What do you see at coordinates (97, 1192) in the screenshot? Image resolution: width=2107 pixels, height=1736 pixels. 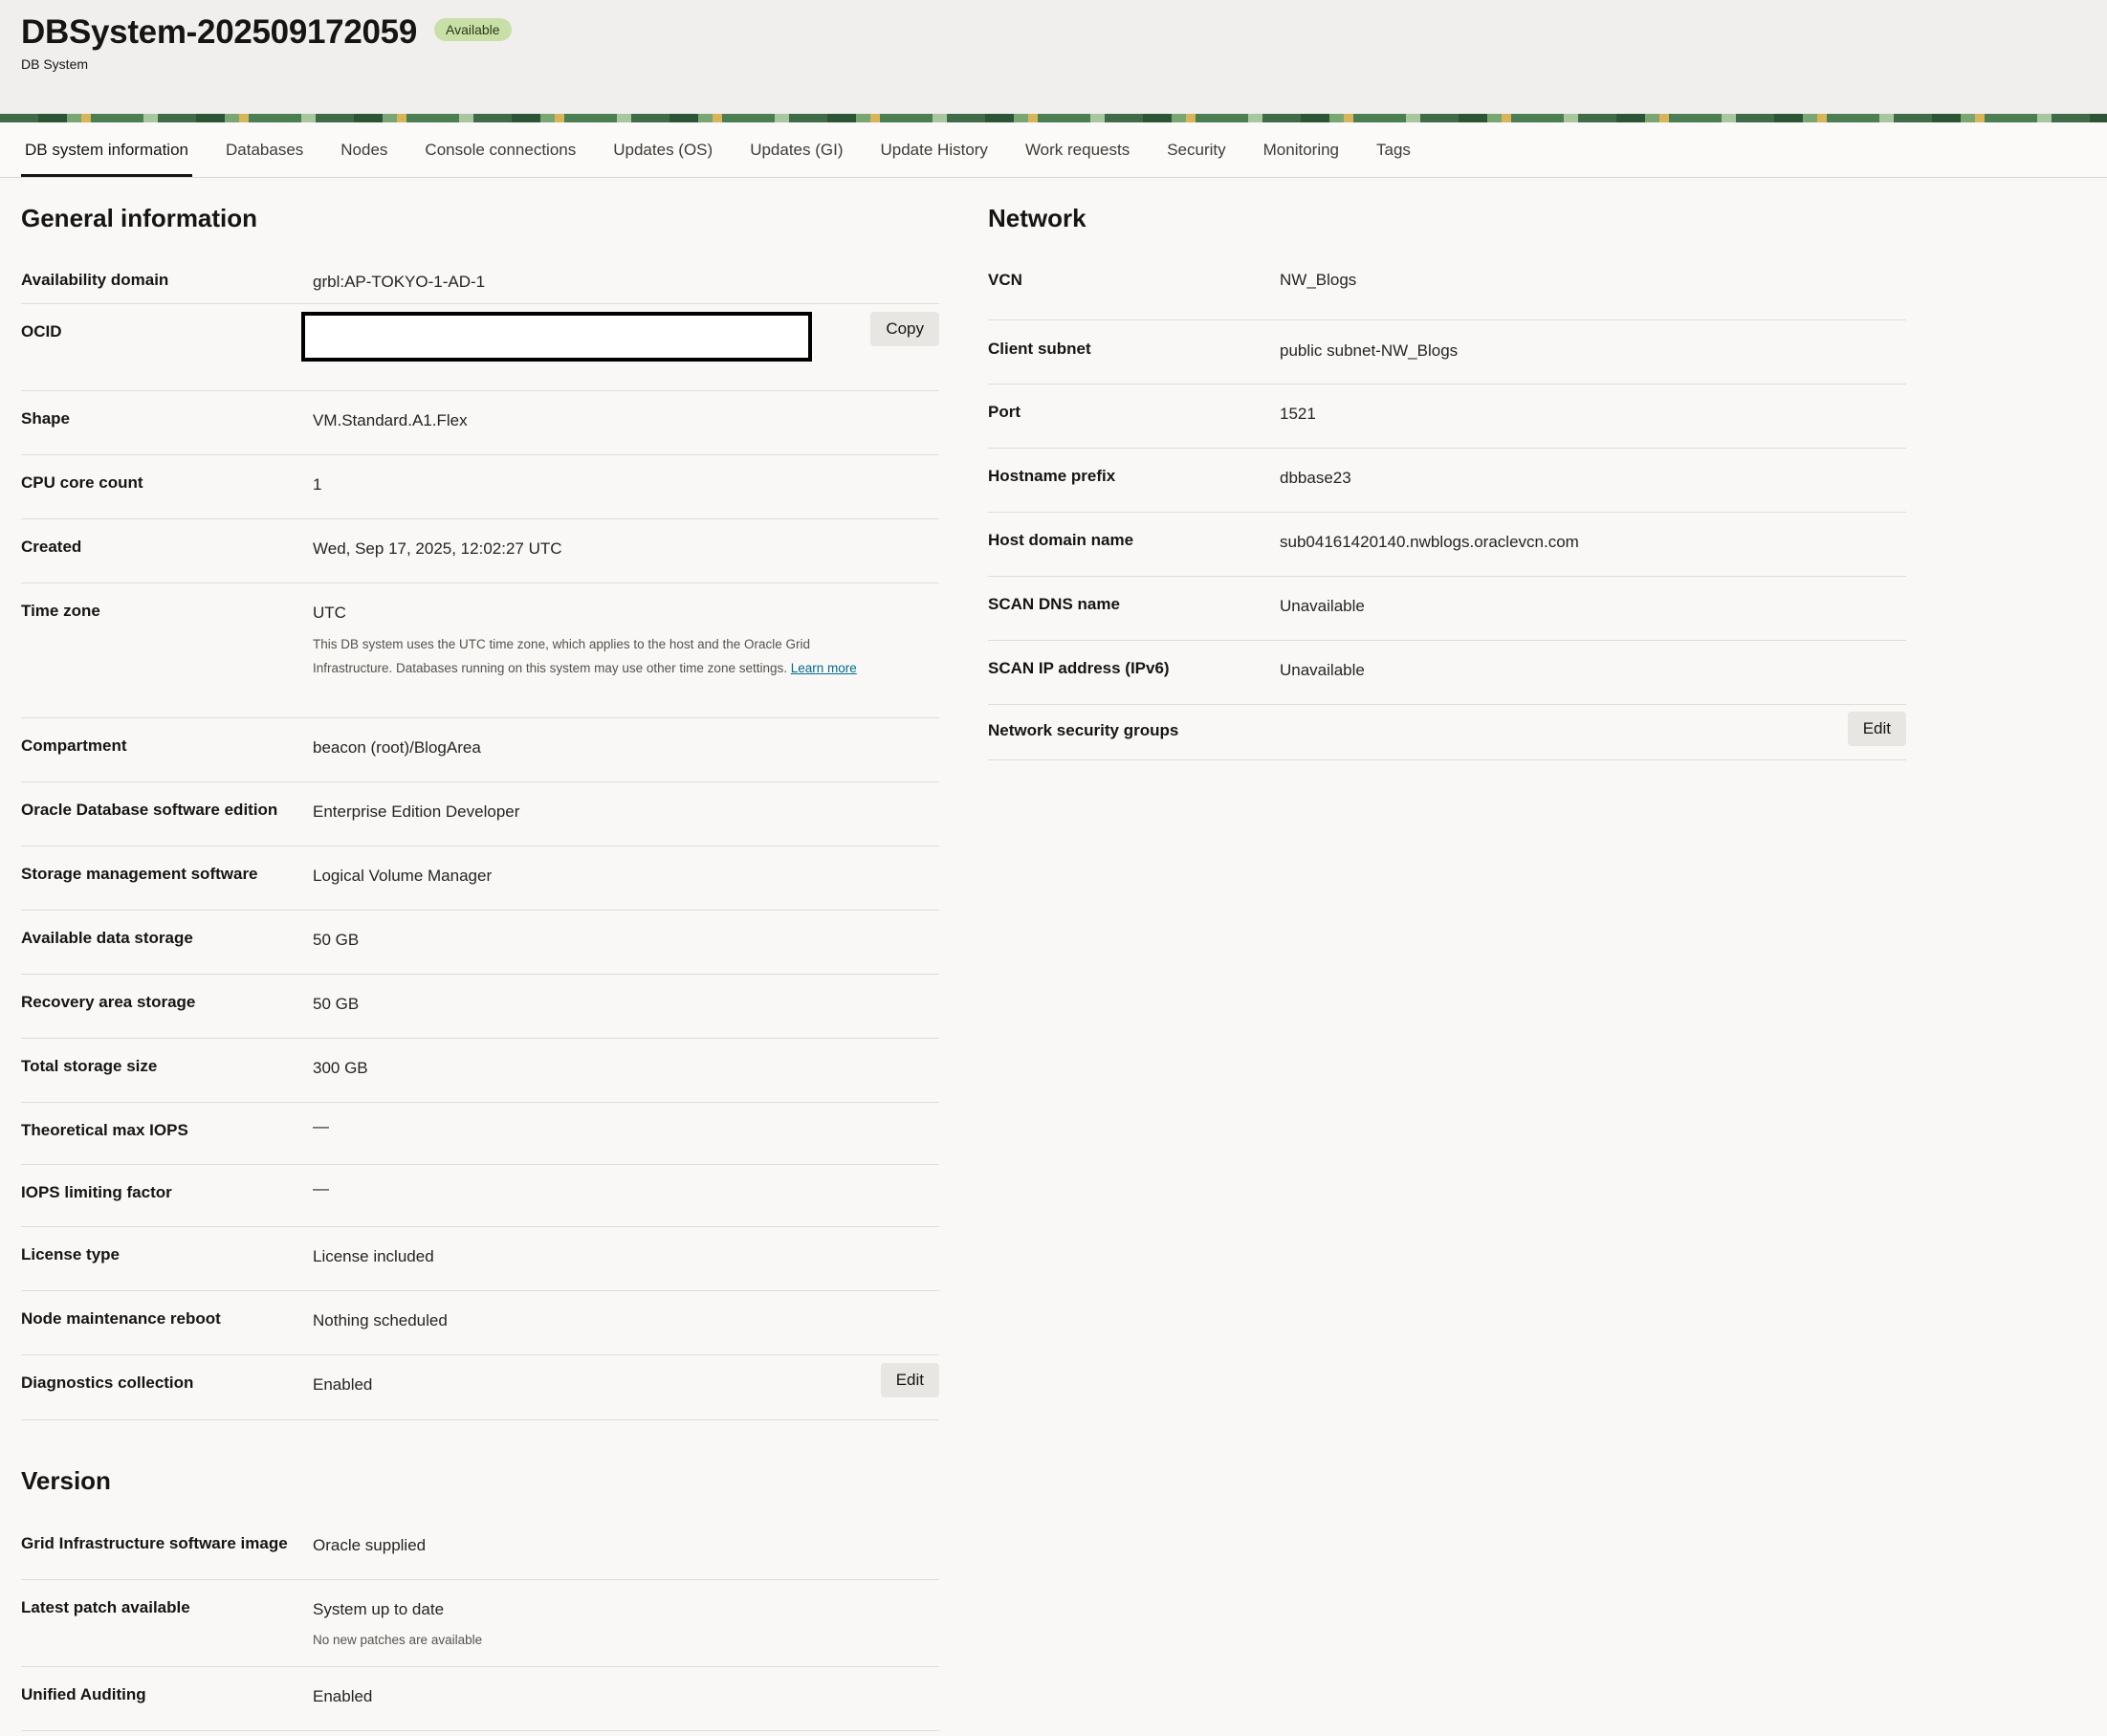 I see `label: IOPS limiting factor` at bounding box center [97, 1192].